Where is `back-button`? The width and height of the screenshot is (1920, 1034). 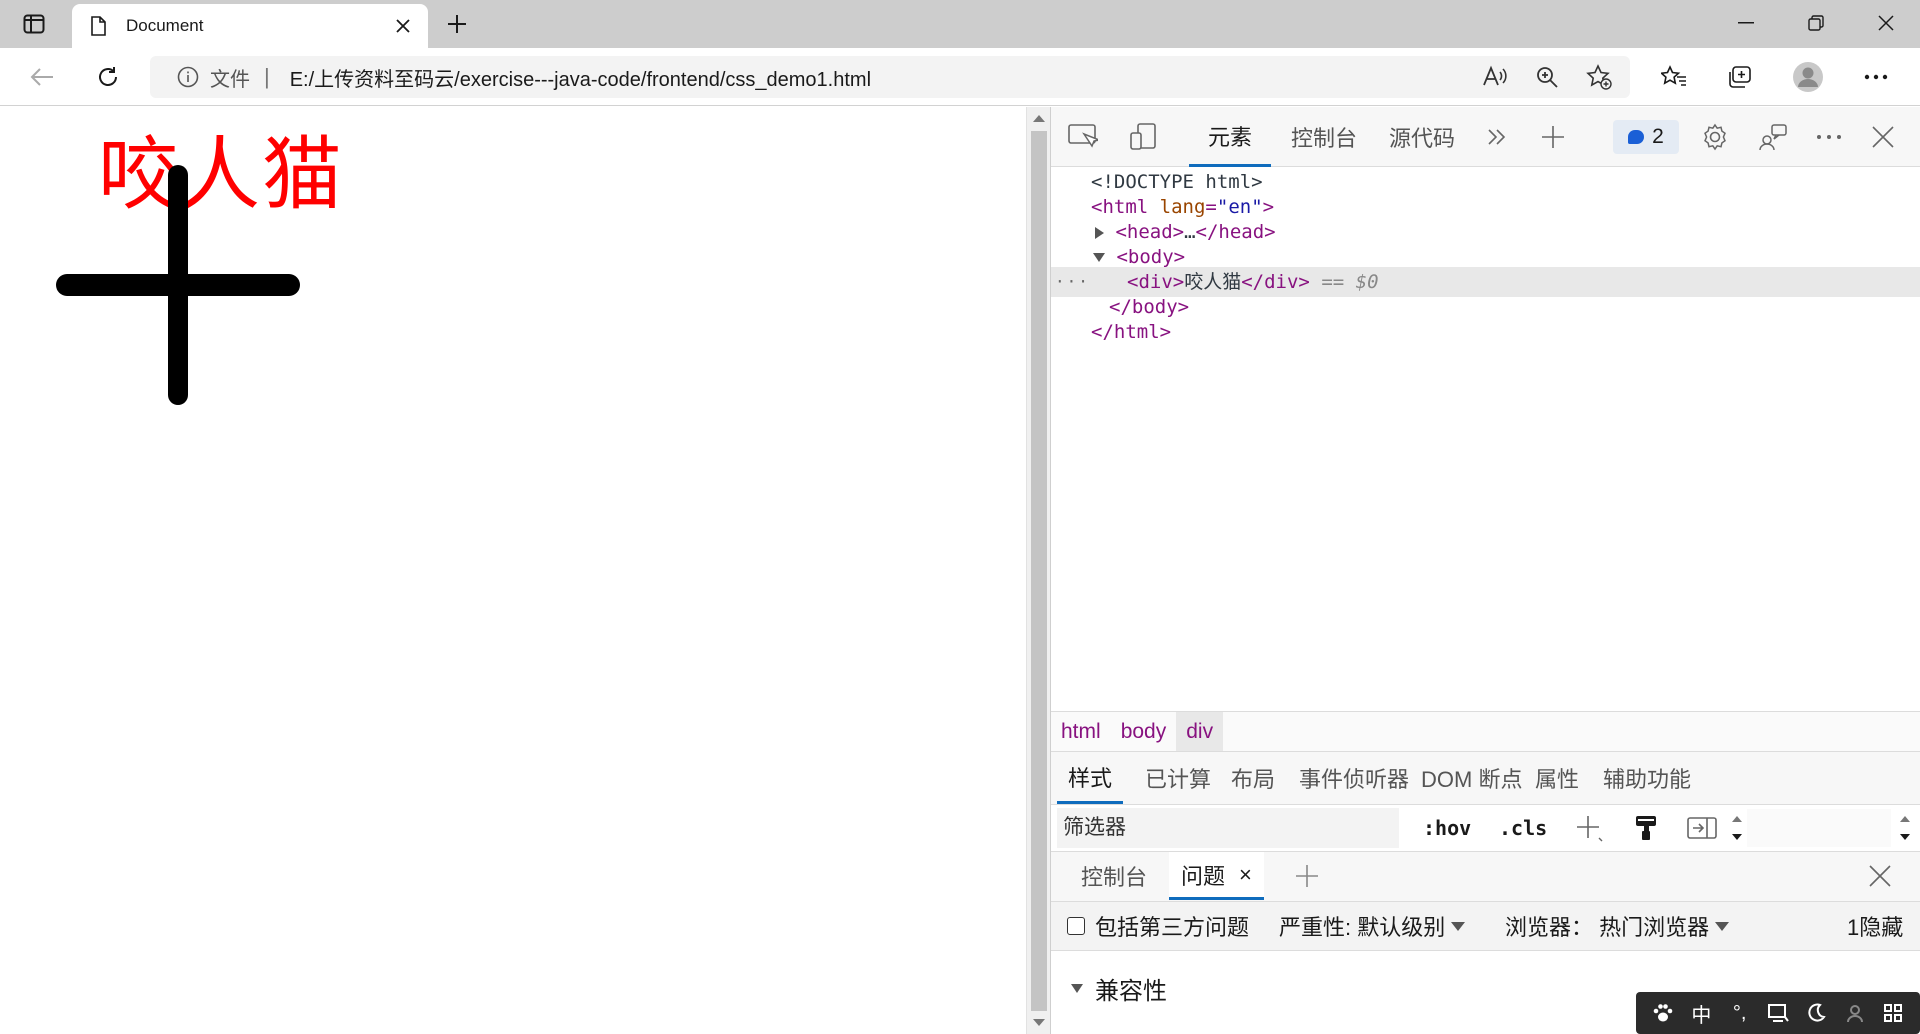
back-button is located at coordinates (42, 77).